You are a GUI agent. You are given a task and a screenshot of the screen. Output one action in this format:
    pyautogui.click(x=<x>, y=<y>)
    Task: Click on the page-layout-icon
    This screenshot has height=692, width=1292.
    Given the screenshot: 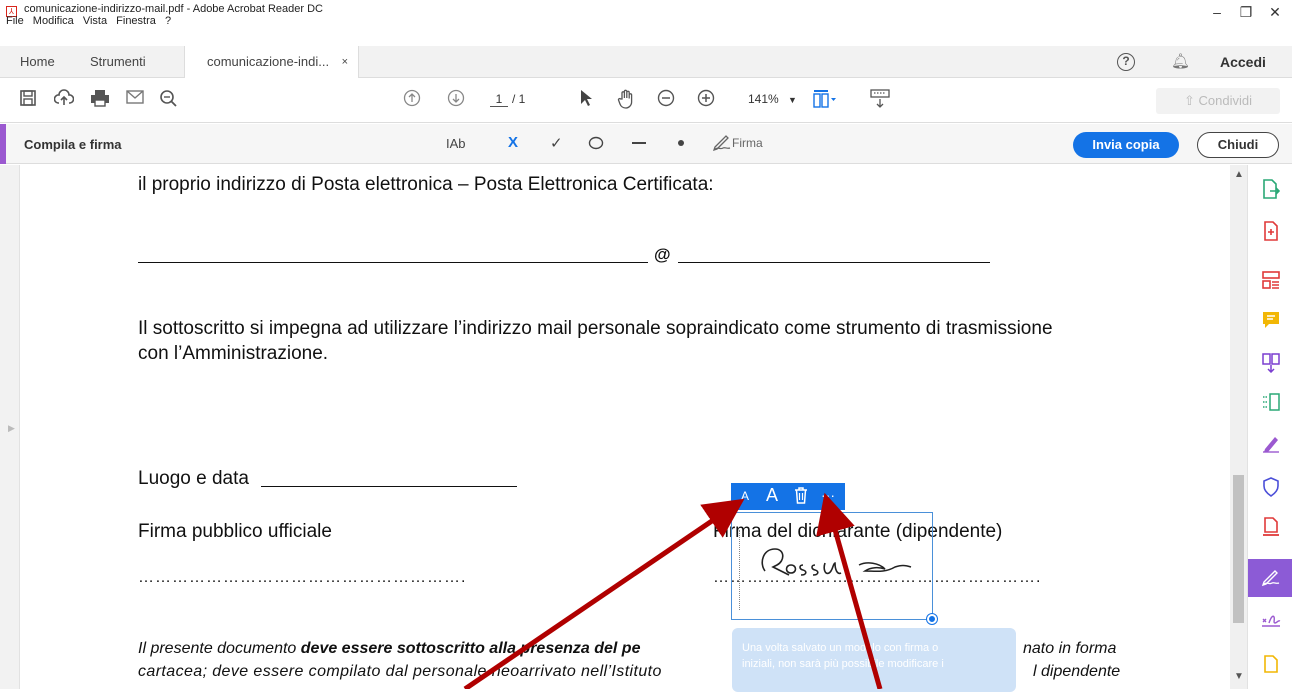 What is the action you would take?
    pyautogui.click(x=824, y=101)
    